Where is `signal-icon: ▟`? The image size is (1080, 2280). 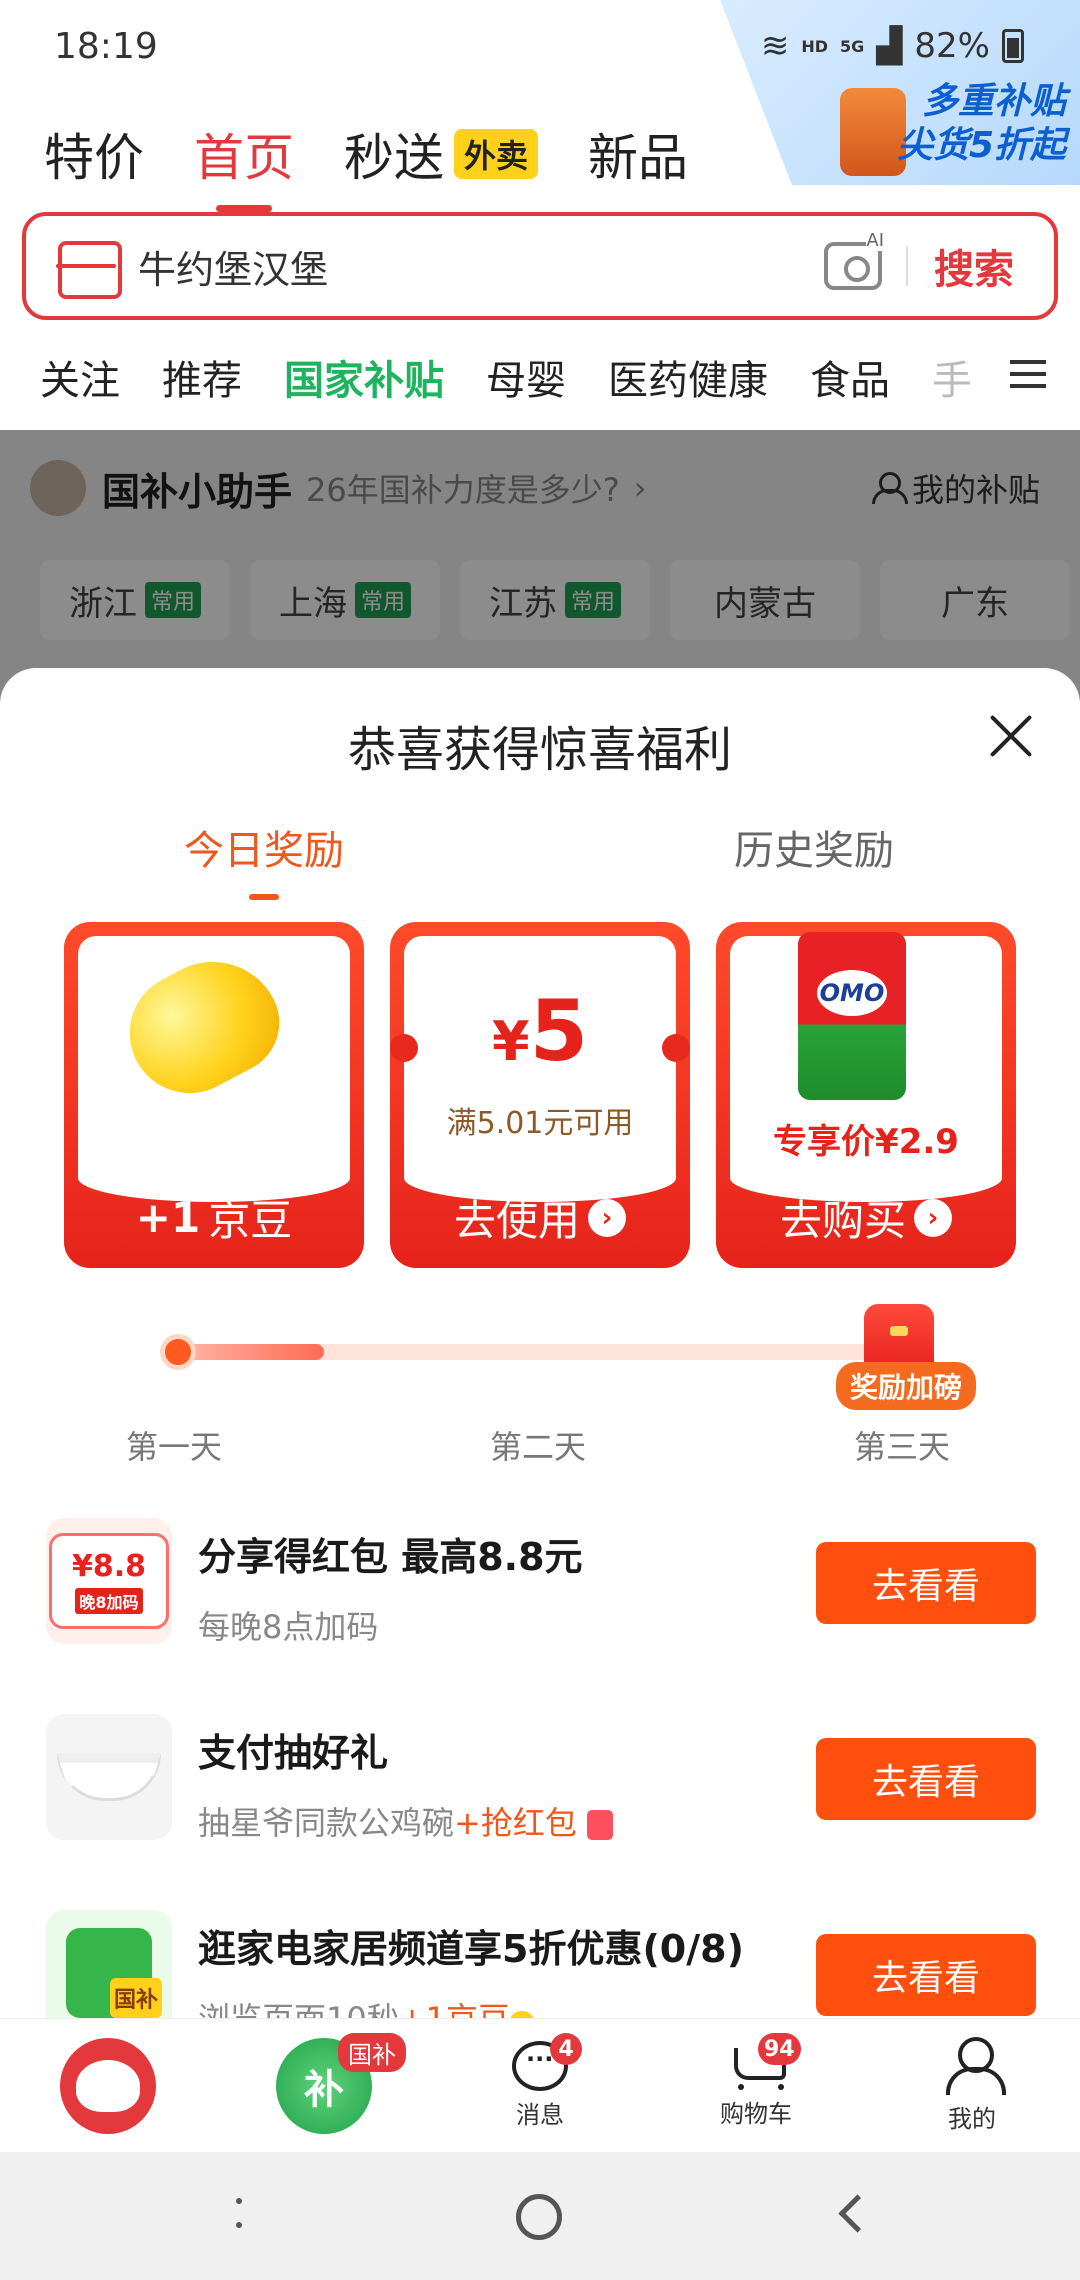
signal-icon: ▟ is located at coordinates (889, 46).